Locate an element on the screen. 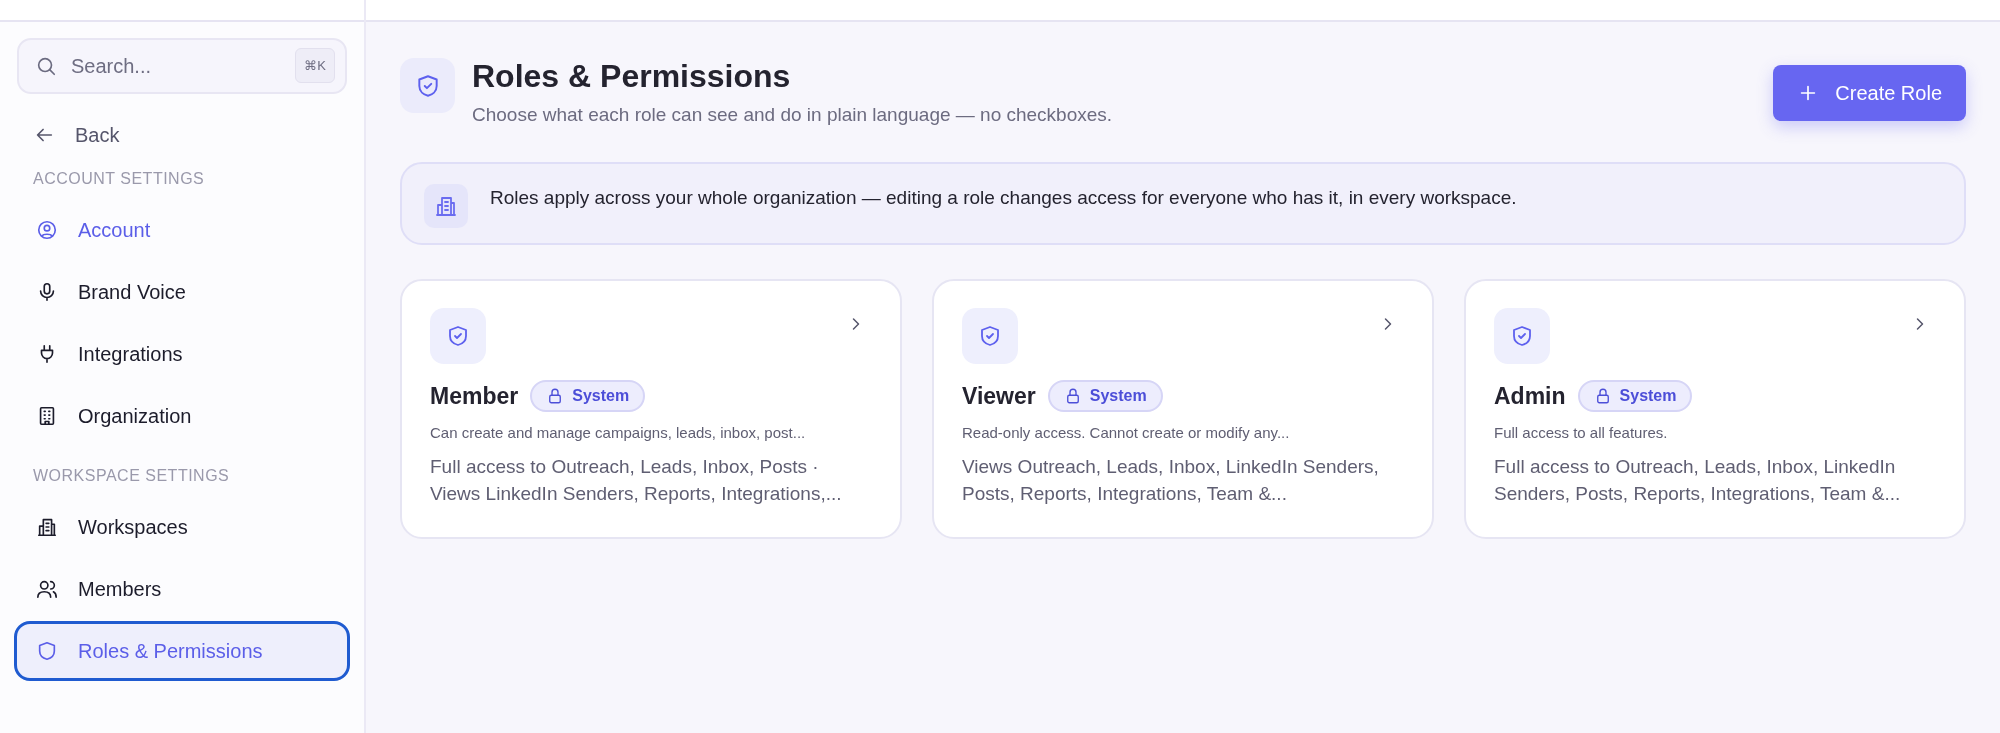 This screenshot has width=2000, height=733. section-heading: ACCOUNT SETTINGS is located at coordinates (119, 179).